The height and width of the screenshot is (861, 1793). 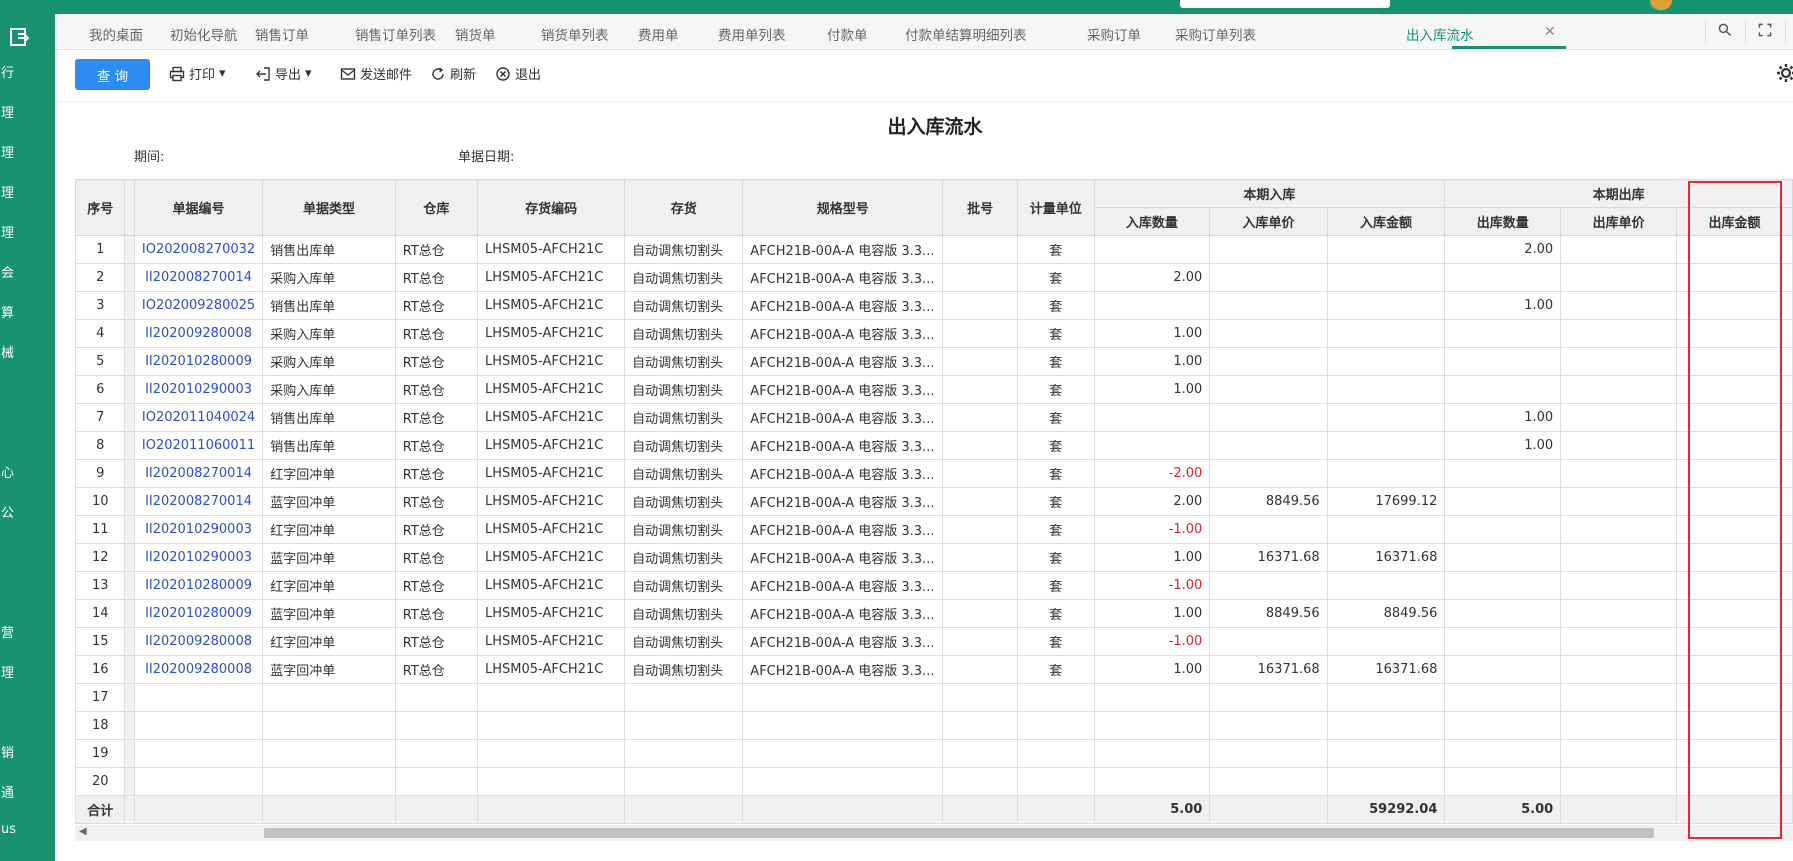 What do you see at coordinates (1268, 557) in the screenshot?
I see `cell-in-price: 16371.68` at bounding box center [1268, 557].